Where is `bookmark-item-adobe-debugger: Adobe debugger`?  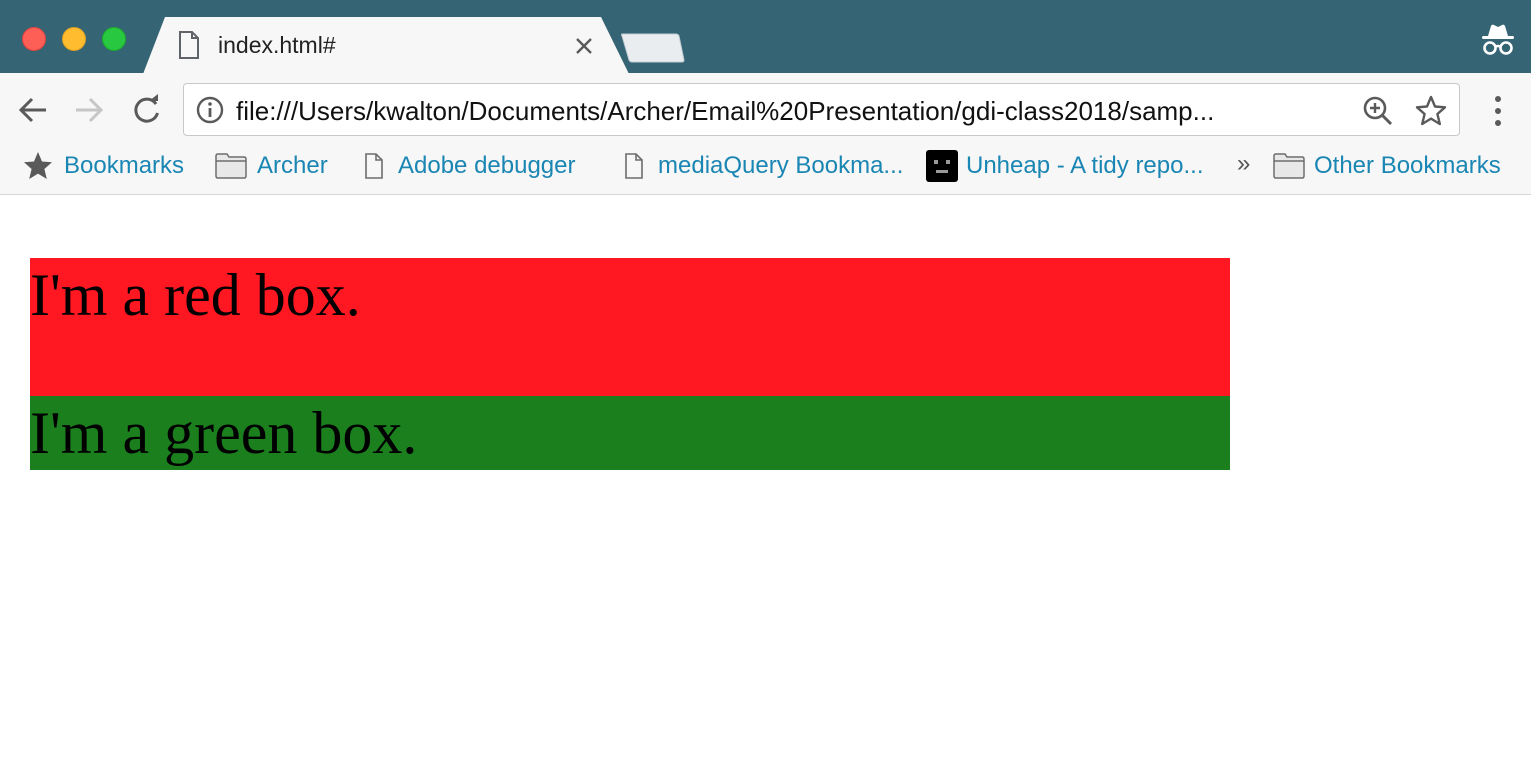
bookmark-item-adobe-debugger: Adobe debugger is located at coordinates (470, 166).